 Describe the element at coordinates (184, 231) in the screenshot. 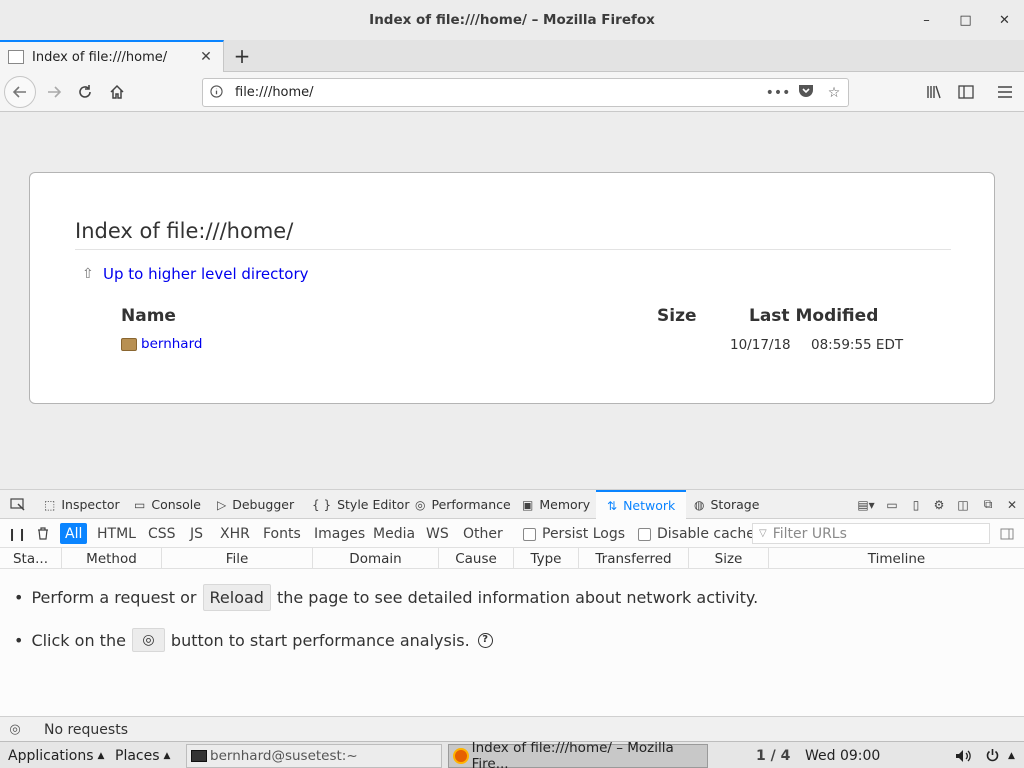

I see `page-heading: Index of file:///home/` at that location.